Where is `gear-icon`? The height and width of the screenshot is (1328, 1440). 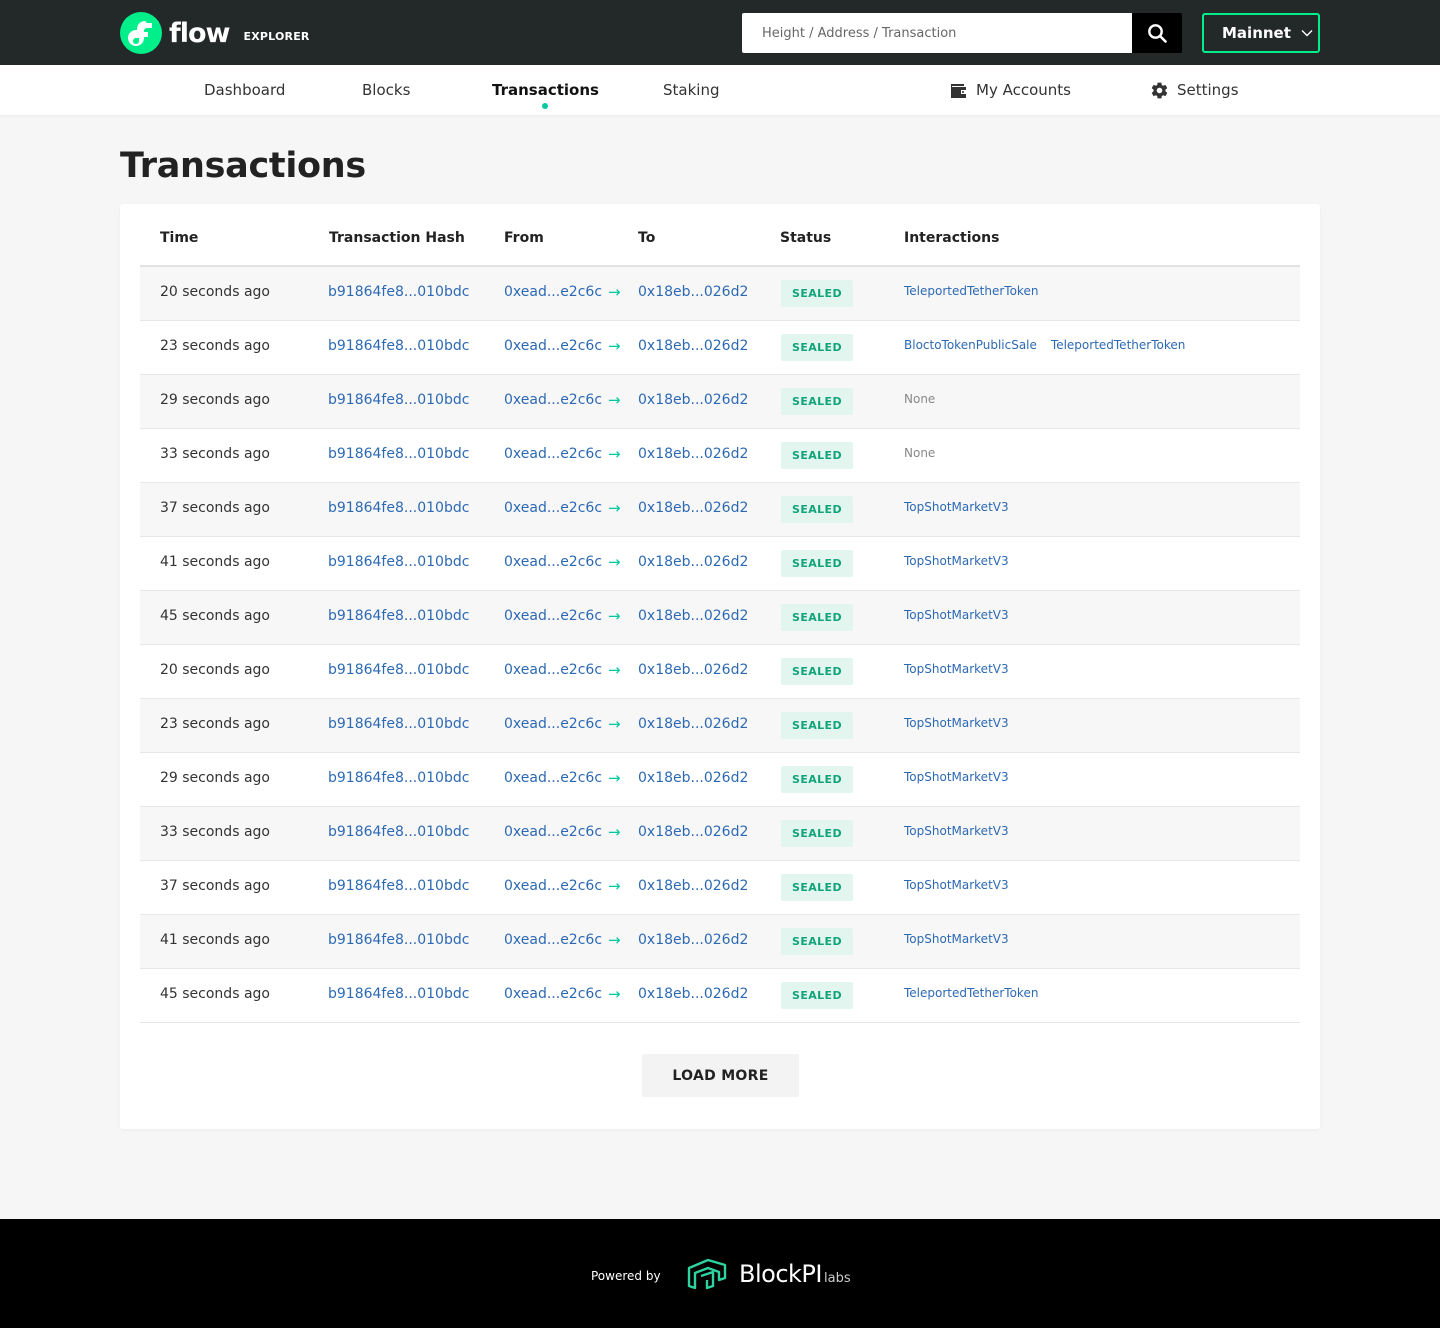 gear-icon is located at coordinates (1159, 90).